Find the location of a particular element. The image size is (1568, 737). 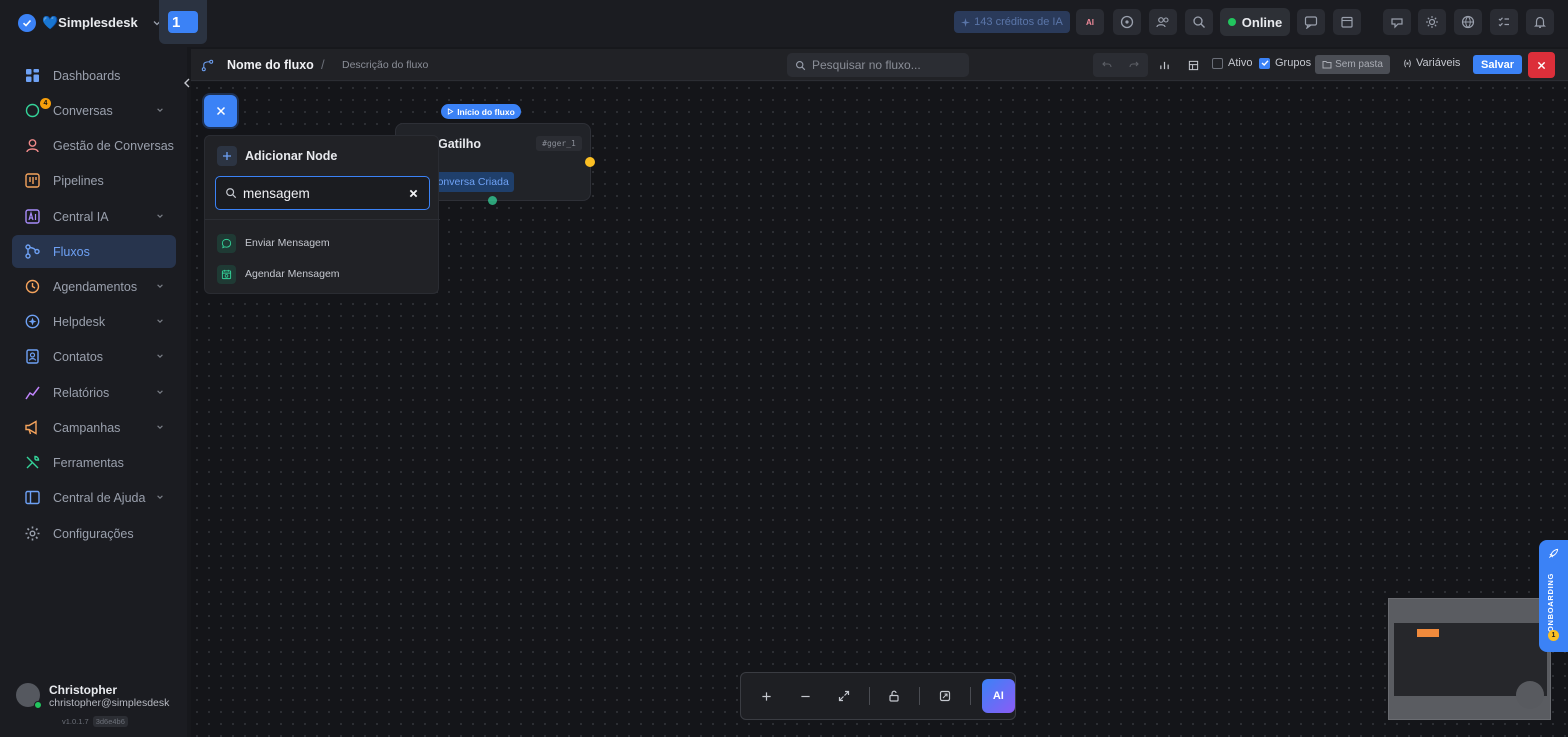

variables-button: Variáveis is located at coordinates (1431, 63).